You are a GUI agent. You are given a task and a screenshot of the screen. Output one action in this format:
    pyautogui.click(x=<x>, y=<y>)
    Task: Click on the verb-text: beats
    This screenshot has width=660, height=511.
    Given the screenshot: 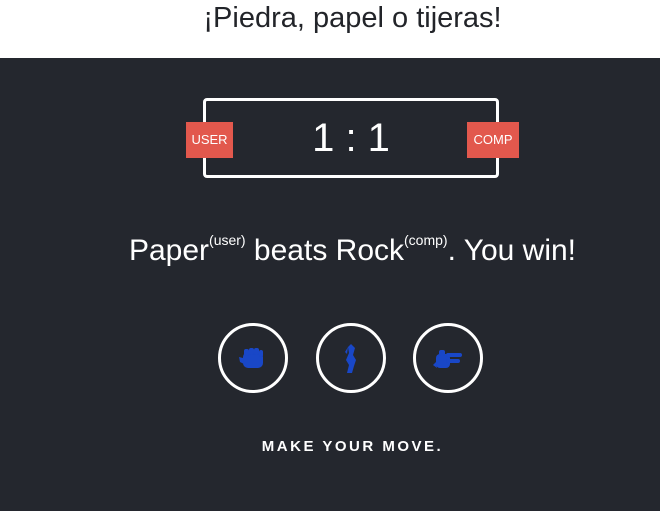 What is the action you would take?
    pyautogui.click(x=290, y=250)
    